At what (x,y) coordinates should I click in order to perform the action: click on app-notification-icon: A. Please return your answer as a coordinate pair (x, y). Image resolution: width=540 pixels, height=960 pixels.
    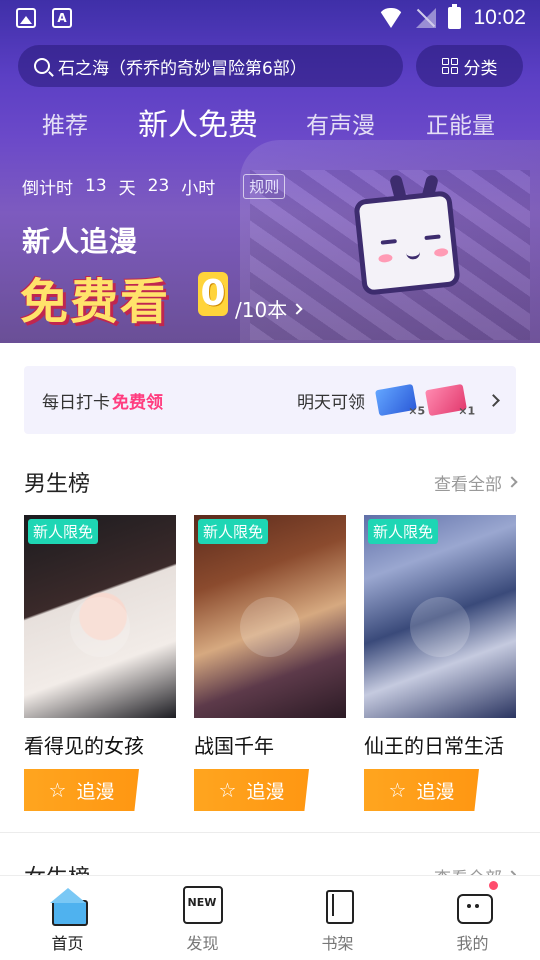
    Looking at the image, I should click on (62, 18).